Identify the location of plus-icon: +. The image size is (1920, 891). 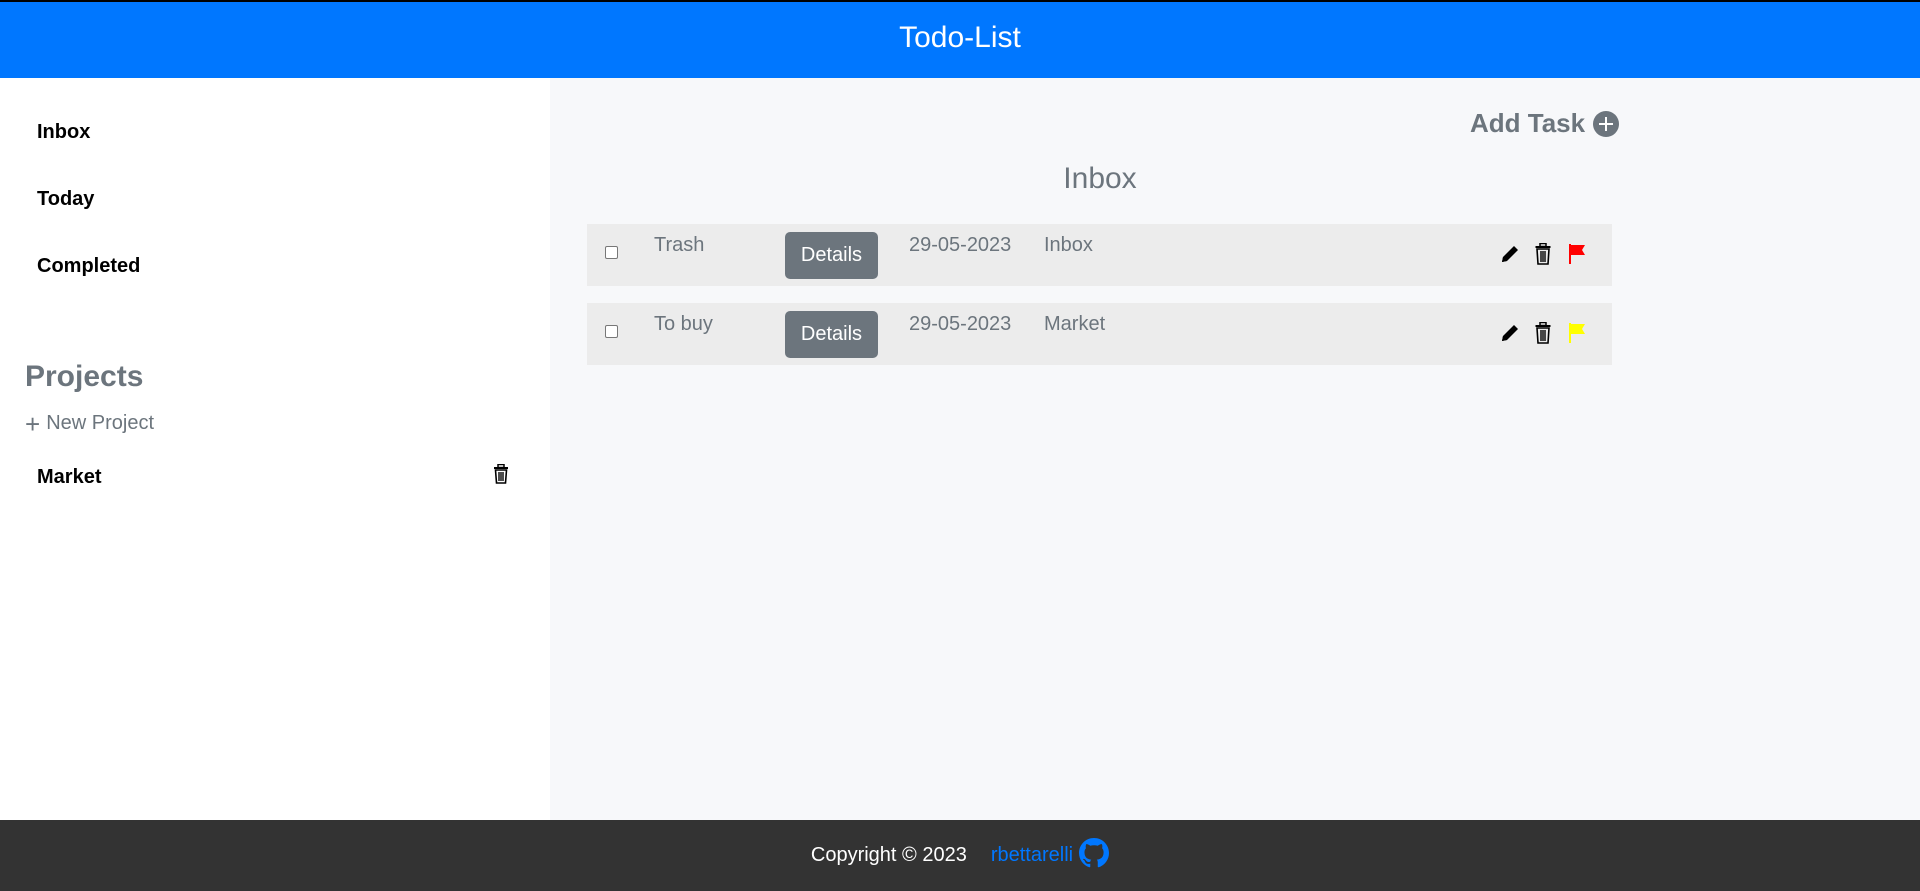
(33, 423).